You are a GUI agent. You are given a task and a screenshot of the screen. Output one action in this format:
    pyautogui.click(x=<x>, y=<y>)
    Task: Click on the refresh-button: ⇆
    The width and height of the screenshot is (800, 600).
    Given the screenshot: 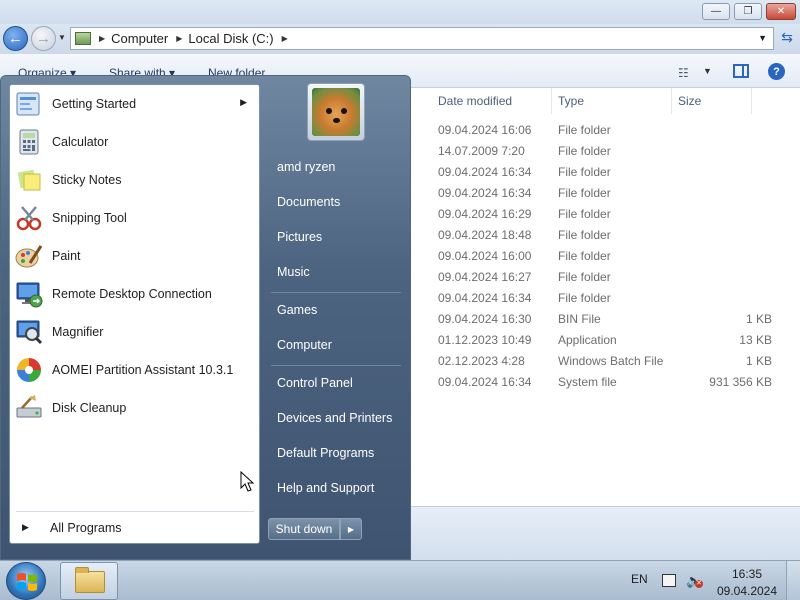 What is the action you would take?
    pyautogui.click(x=787, y=39)
    